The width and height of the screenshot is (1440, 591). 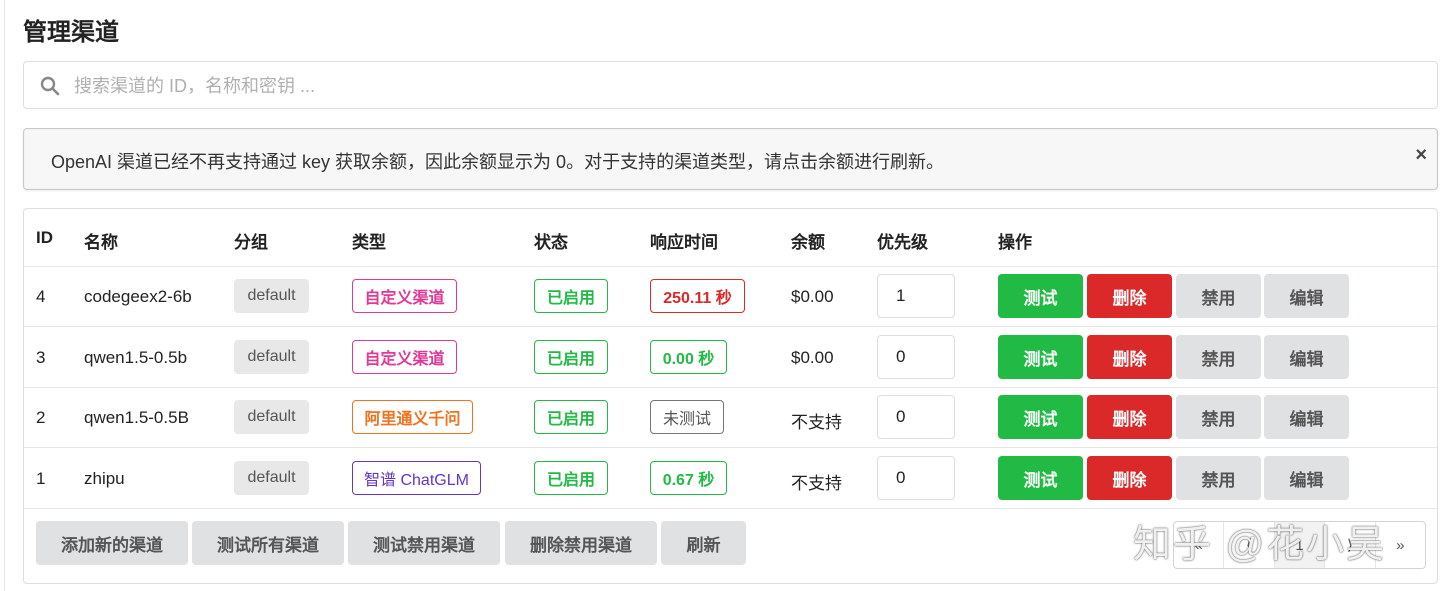 I want to click on row-id: 1, so click(x=41, y=478).